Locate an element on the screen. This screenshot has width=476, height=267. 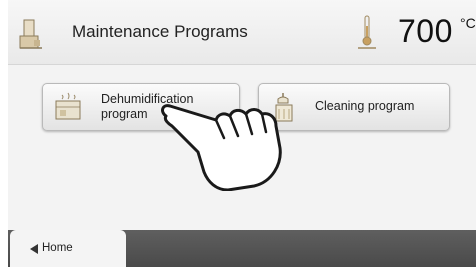
back-arrow-icon is located at coordinates (34, 249).